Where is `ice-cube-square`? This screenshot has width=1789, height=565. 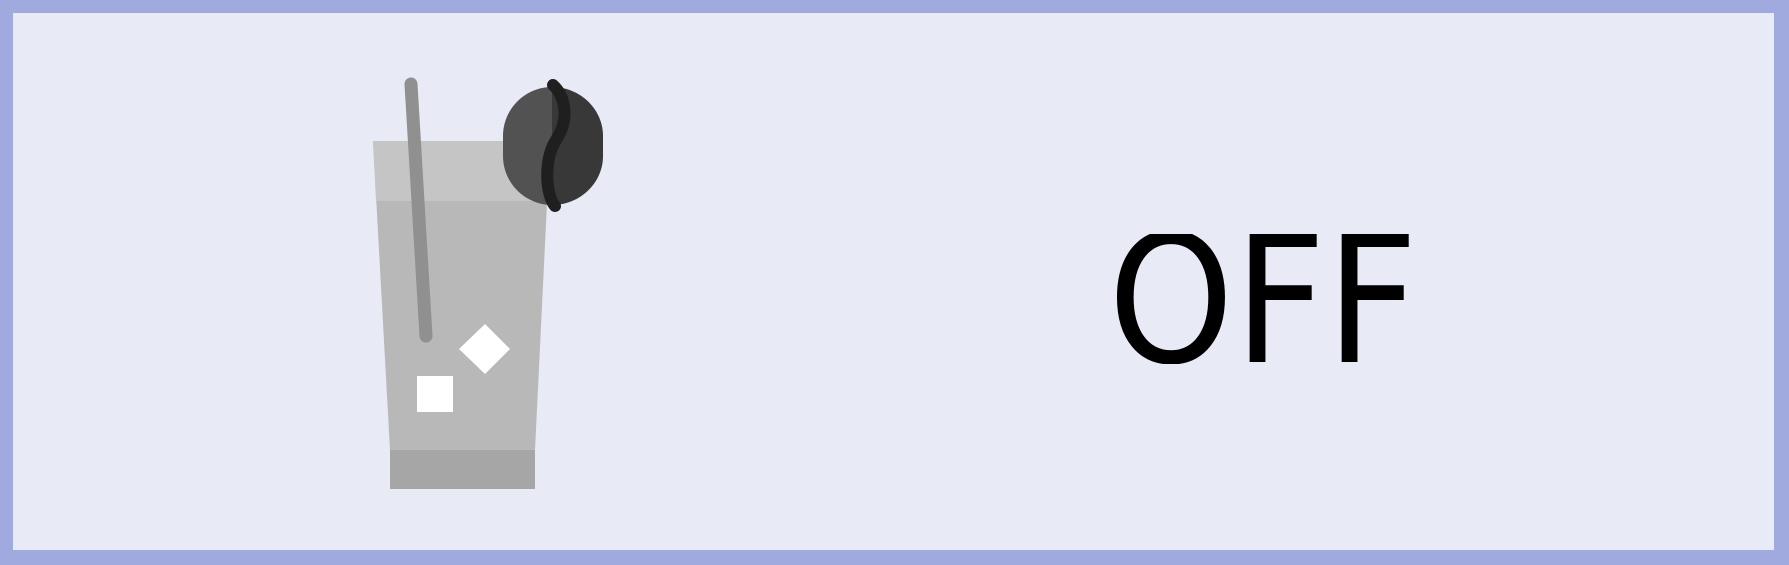
ice-cube-square is located at coordinates (435, 394).